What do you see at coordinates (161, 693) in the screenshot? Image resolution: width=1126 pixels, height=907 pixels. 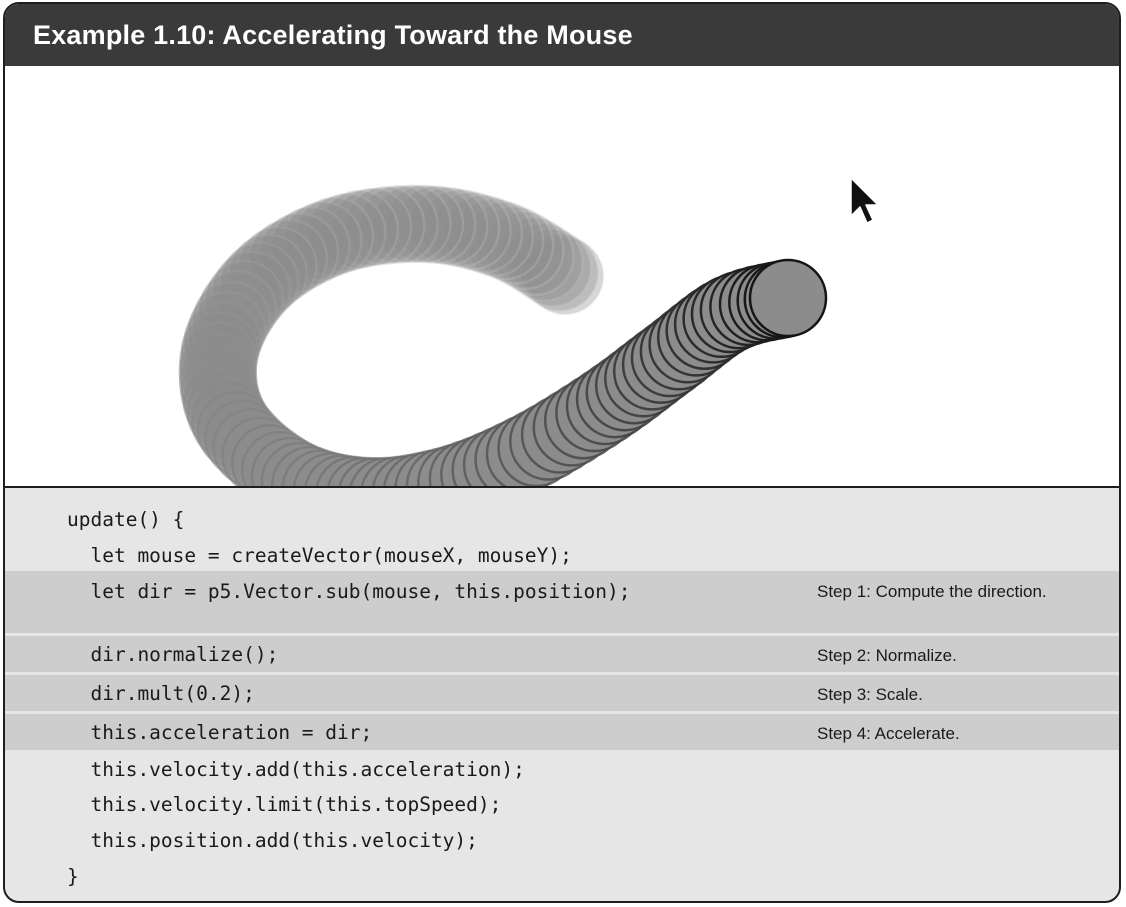 I see `code-line: dir.mult(0.2);` at bounding box center [161, 693].